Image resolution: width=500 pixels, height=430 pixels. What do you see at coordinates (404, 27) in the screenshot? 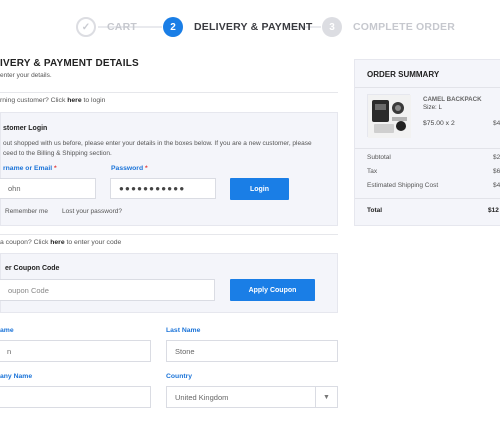
I see `step-label: COMPLETE ORDER` at bounding box center [404, 27].